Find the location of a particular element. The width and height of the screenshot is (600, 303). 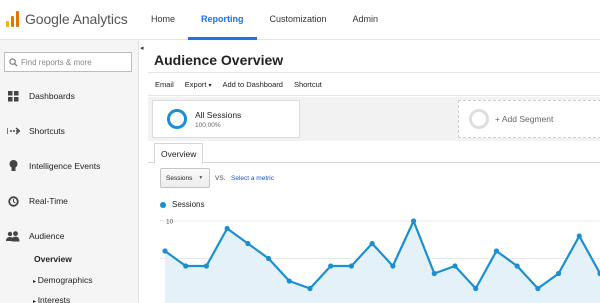

search-icon is located at coordinates (13, 62).